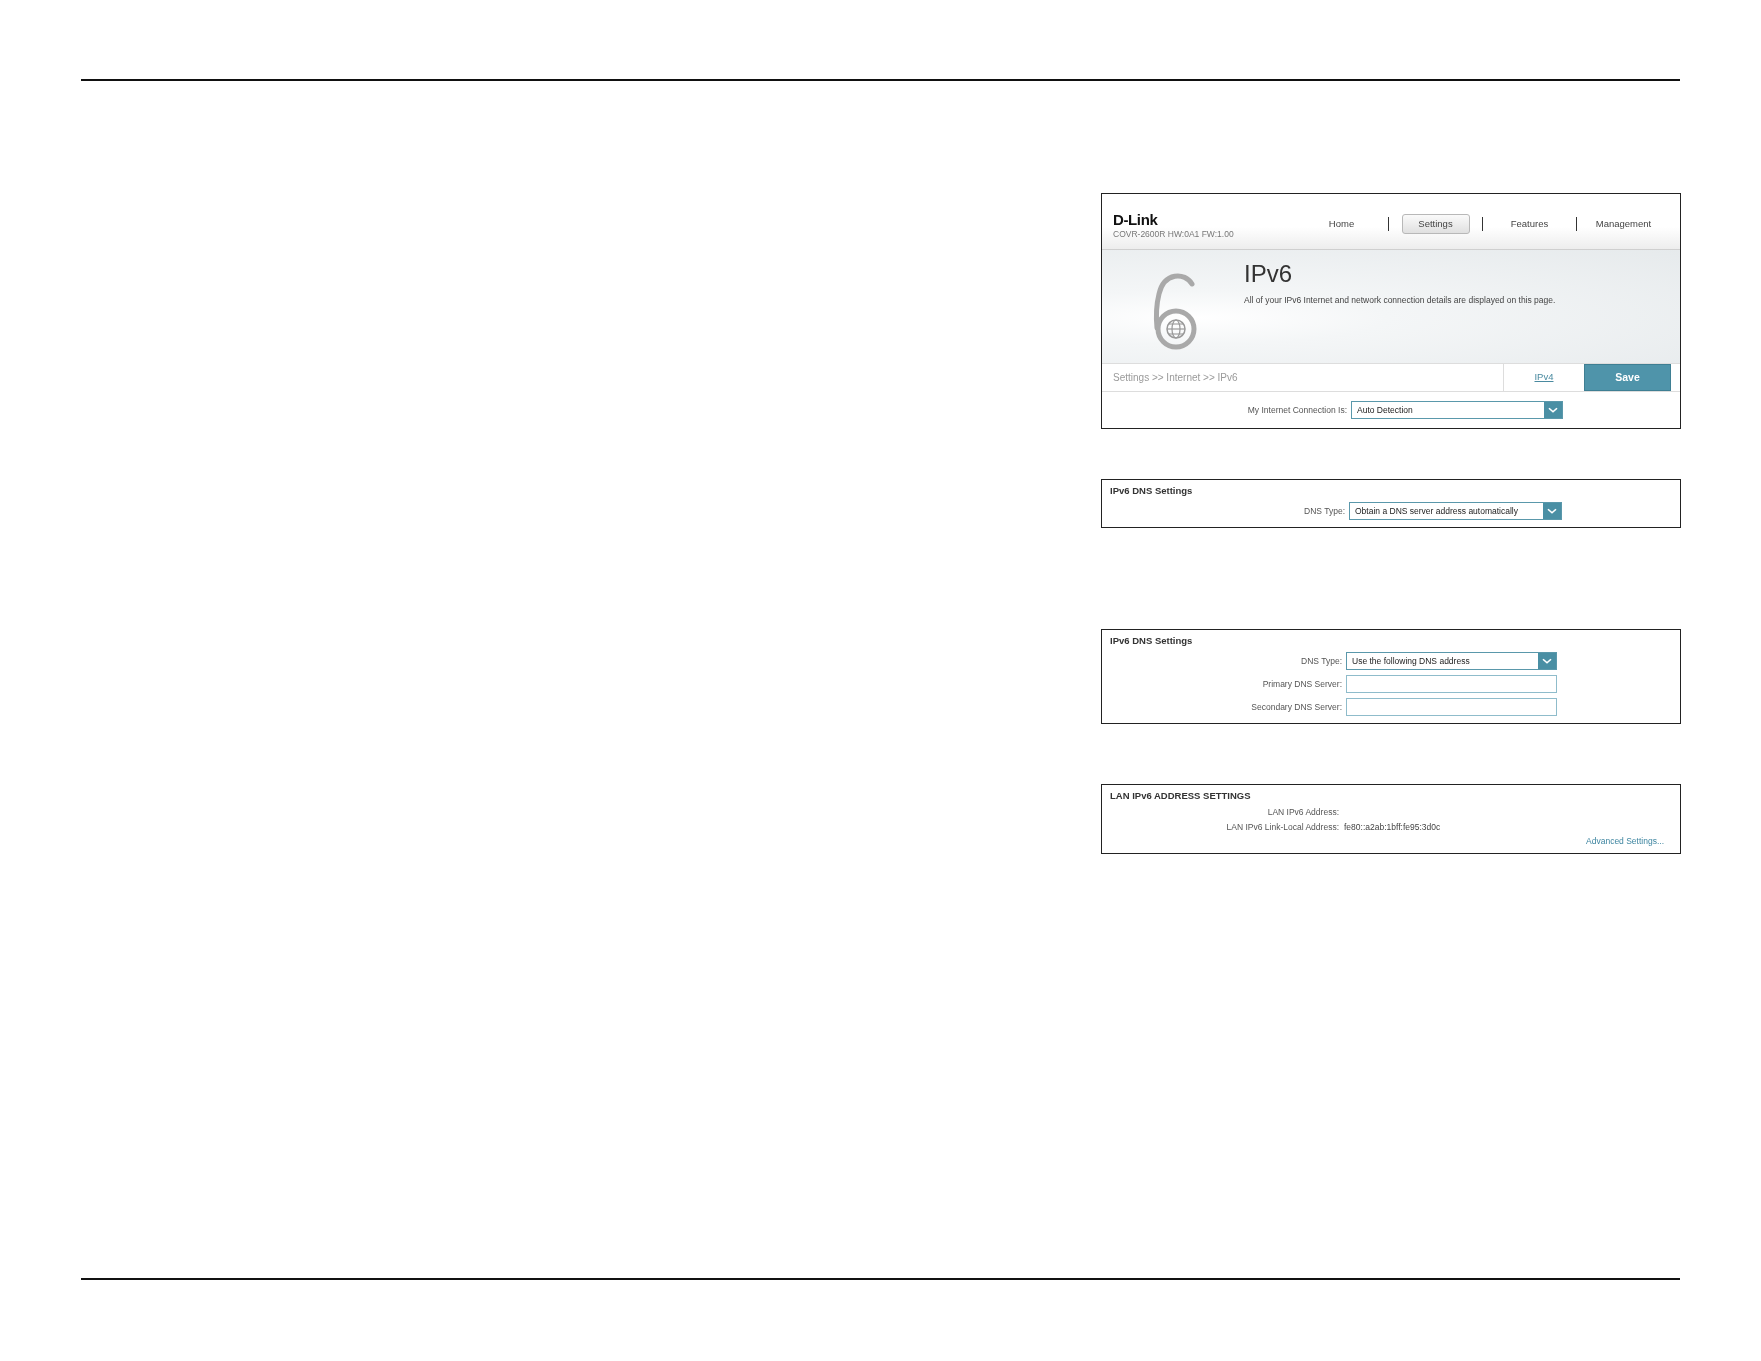 The width and height of the screenshot is (1761, 1361). Describe the element at coordinates (1282, 827) in the screenshot. I see `field-label: LAN IPv6 Link-Local Address:` at that location.